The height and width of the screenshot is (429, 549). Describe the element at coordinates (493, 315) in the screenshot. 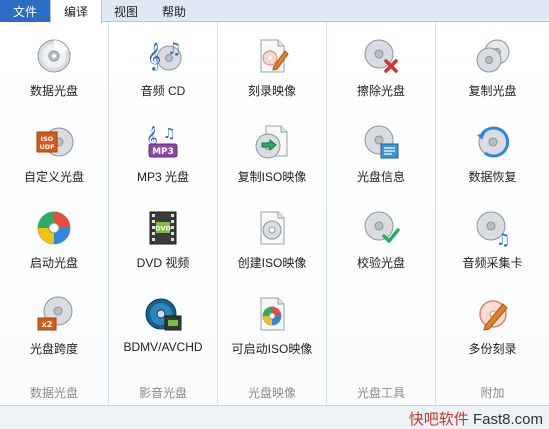

I see `multi-burn-icon` at that location.